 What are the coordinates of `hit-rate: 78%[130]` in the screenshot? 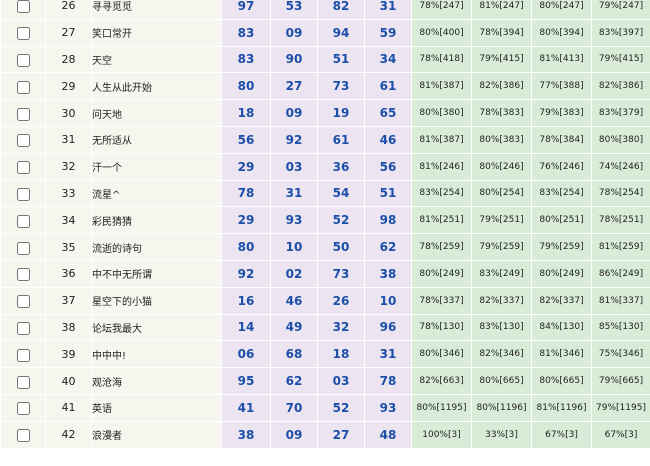 It's located at (441, 327).